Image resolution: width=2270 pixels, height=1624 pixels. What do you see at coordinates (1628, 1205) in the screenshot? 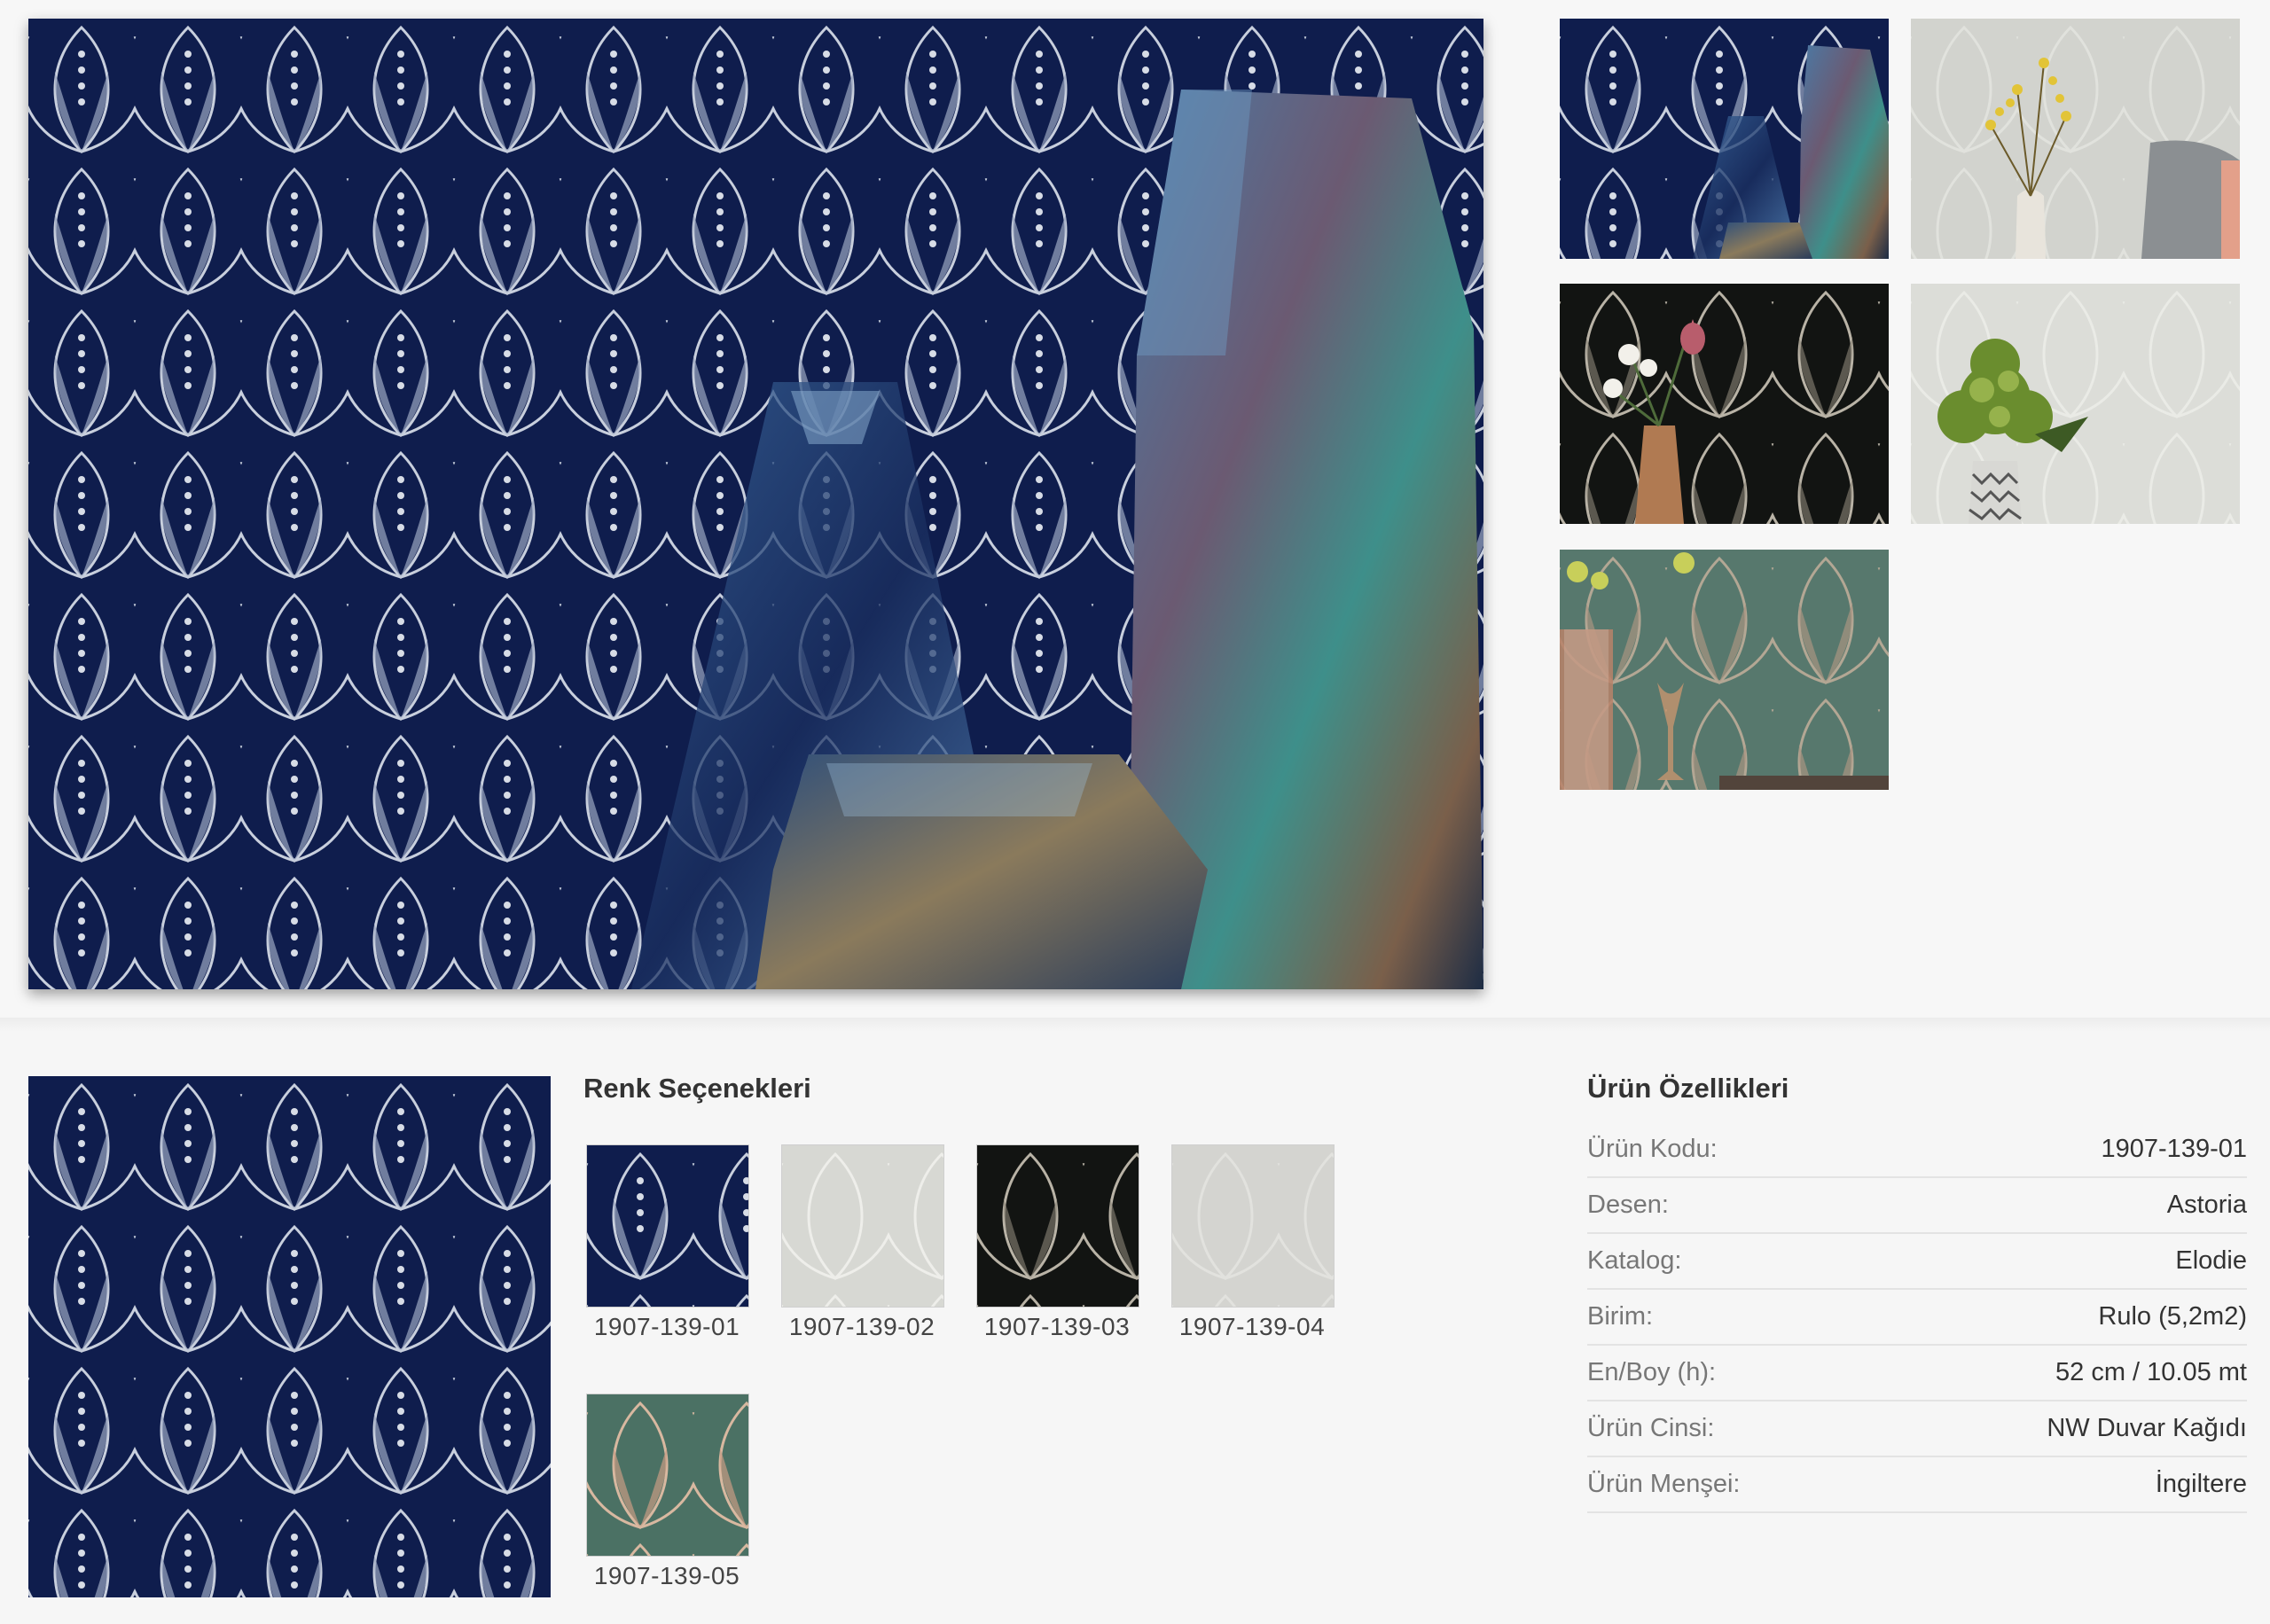
I see `feature-label: Desen:` at bounding box center [1628, 1205].